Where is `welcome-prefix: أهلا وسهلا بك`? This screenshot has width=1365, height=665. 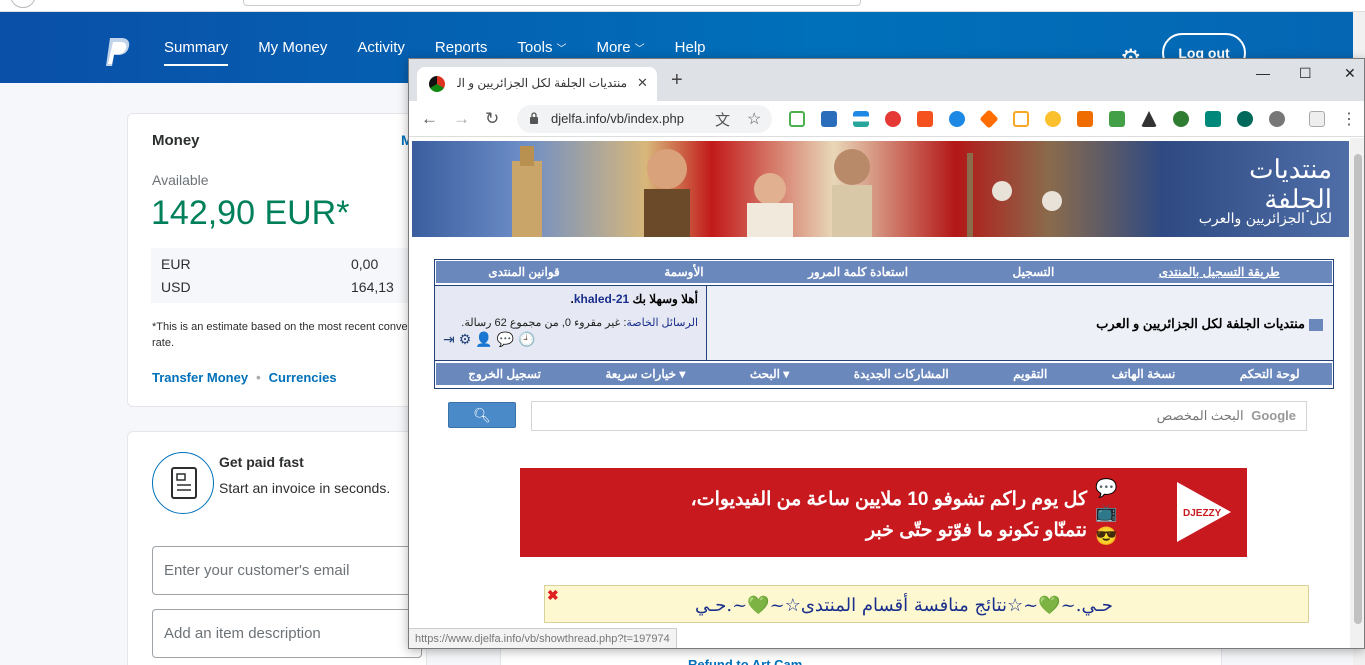
welcome-prefix: أهلا وسهلا بك is located at coordinates (665, 299).